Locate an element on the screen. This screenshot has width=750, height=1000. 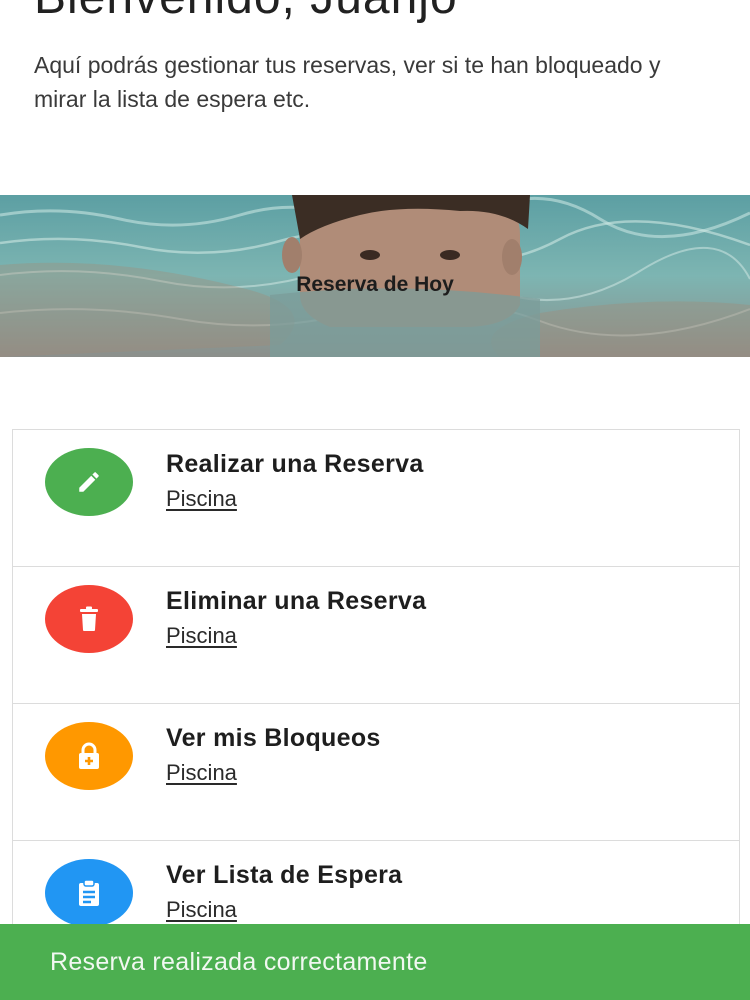
list-item-ver-bloqueos: Ver mis Bloqueos Piscina is located at coordinates (376, 772).